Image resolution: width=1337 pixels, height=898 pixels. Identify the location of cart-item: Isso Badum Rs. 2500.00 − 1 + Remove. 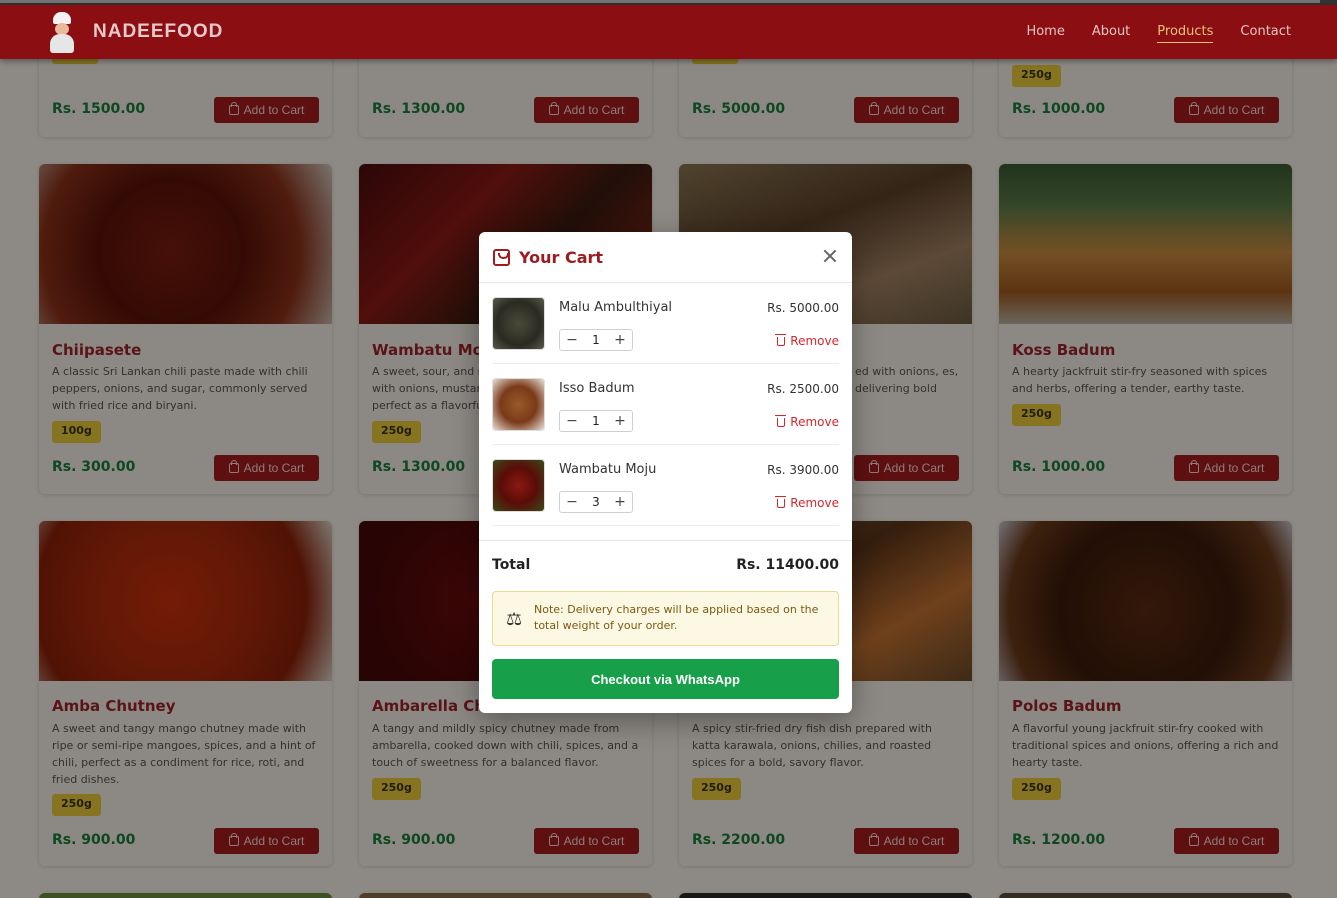
(665, 404).